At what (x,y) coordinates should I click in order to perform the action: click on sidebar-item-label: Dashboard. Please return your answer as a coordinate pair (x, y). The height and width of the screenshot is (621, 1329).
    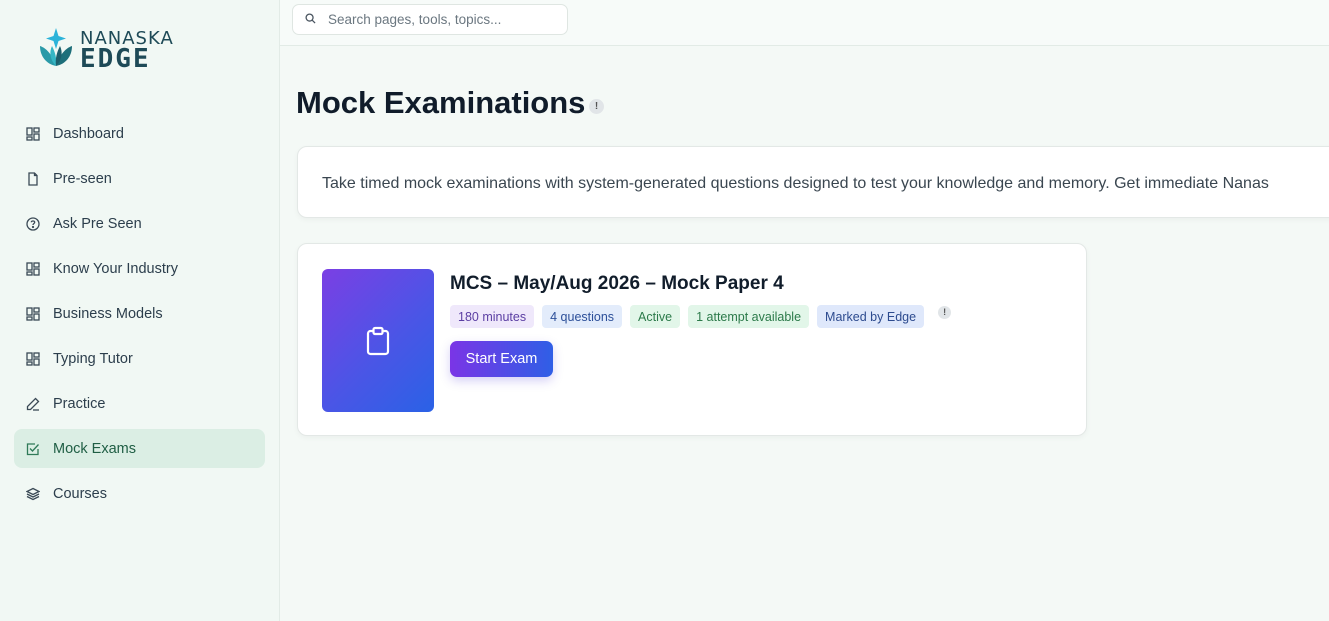
    Looking at the image, I should click on (88, 133).